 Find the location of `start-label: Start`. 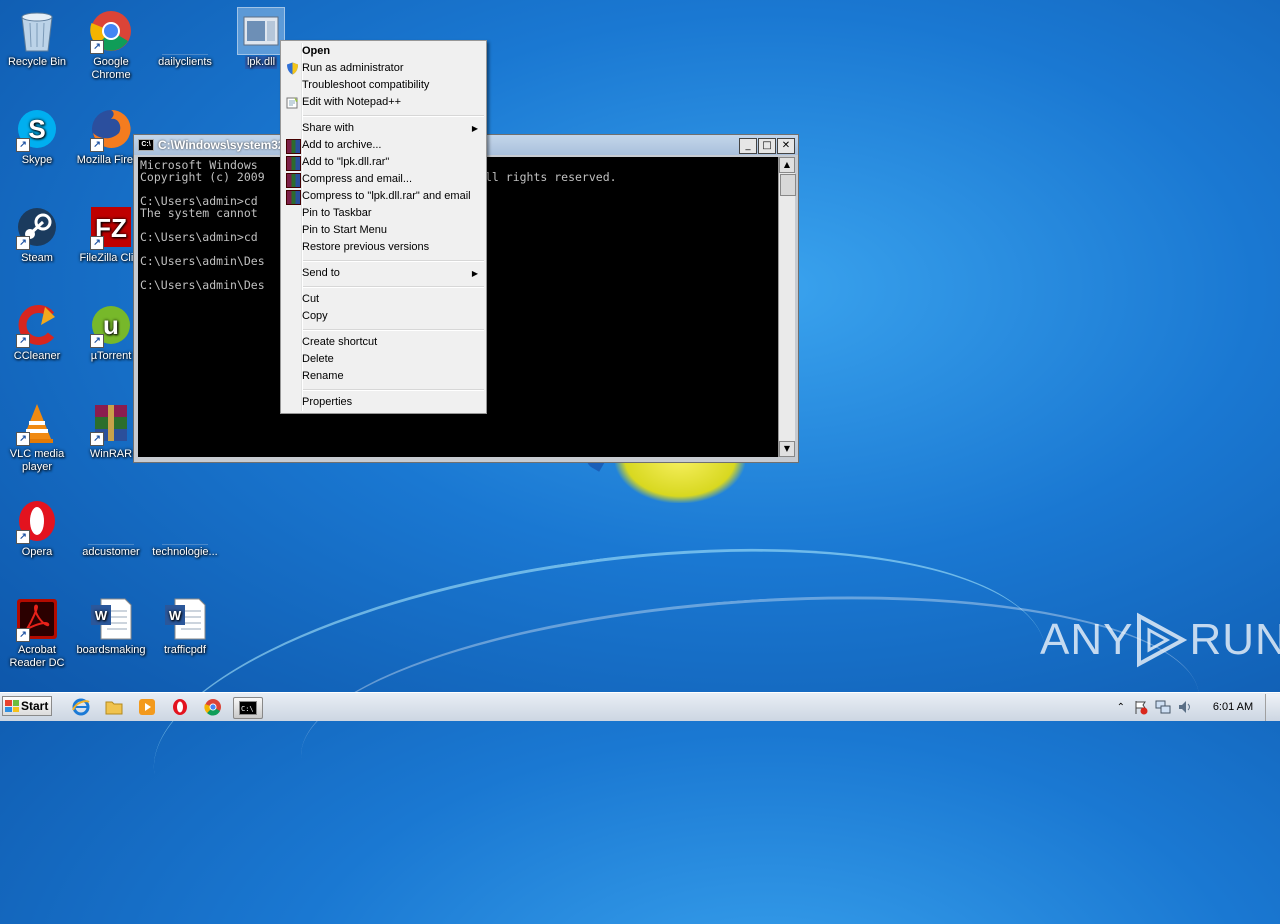

start-label: Start is located at coordinates (35, 706).